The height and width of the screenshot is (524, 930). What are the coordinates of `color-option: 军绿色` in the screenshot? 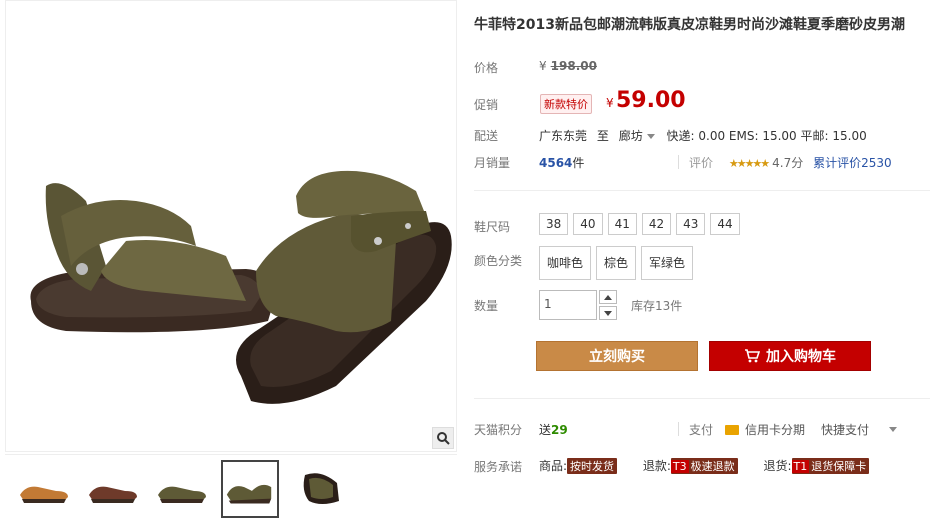 It's located at (667, 263).